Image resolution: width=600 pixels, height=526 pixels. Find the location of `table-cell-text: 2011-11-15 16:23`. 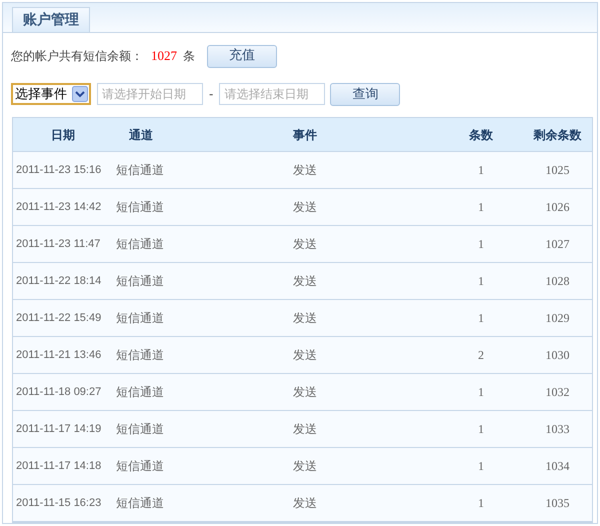

table-cell-text: 2011-11-15 16:23 is located at coordinates (58, 503).